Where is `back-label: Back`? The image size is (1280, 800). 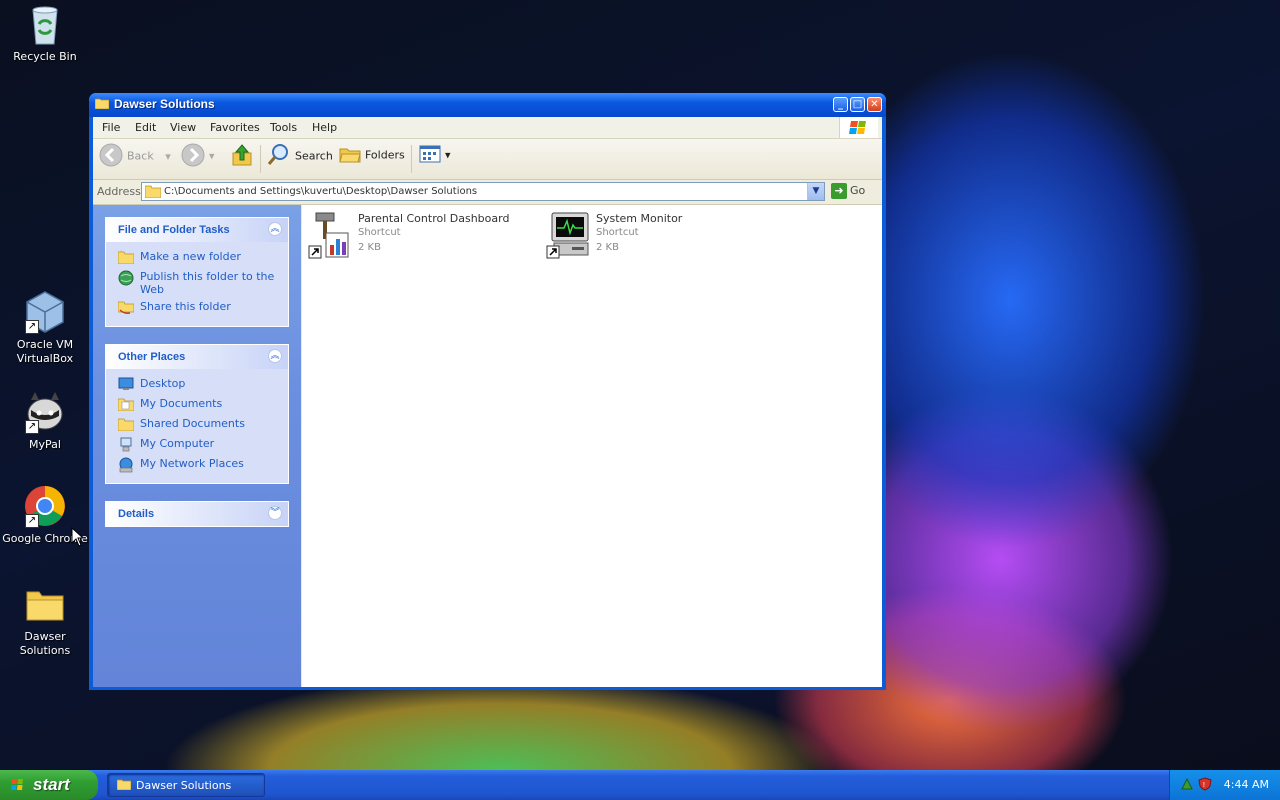 back-label: Back is located at coordinates (140, 156).